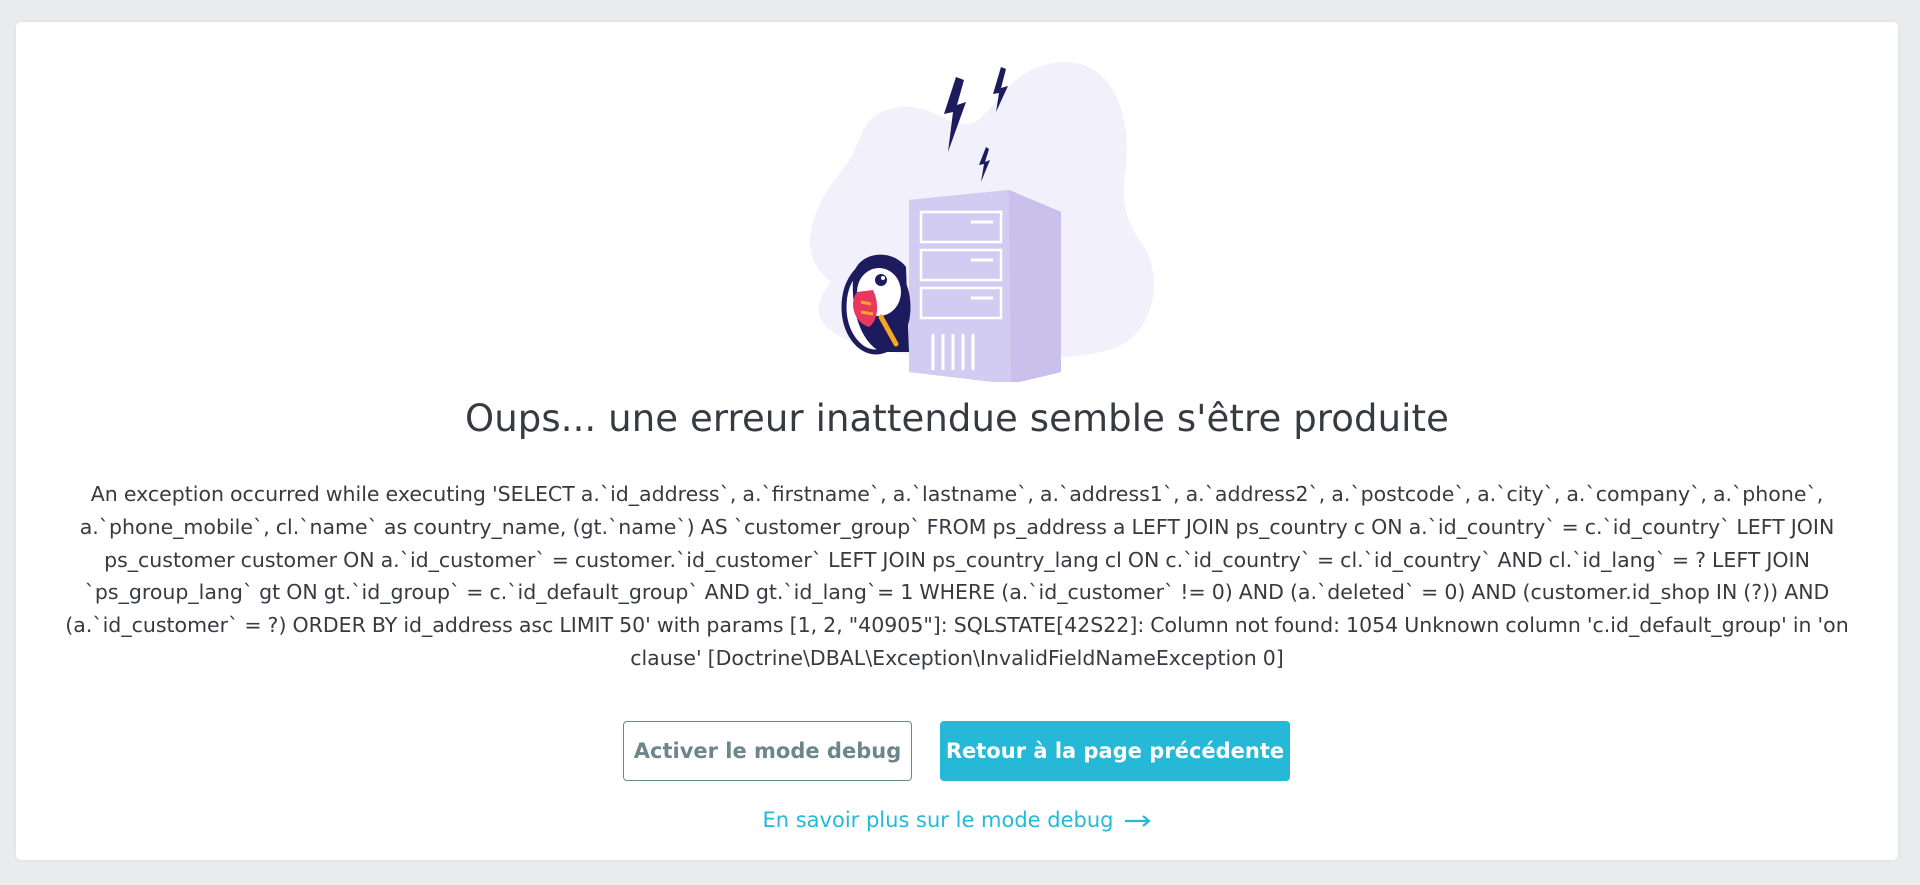 This screenshot has width=1920, height=885. What do you see at coordinates (1115, 751) in the screenshot?
I see `back-button: Retour à la page précédente` at bounding box center [1115, 751].